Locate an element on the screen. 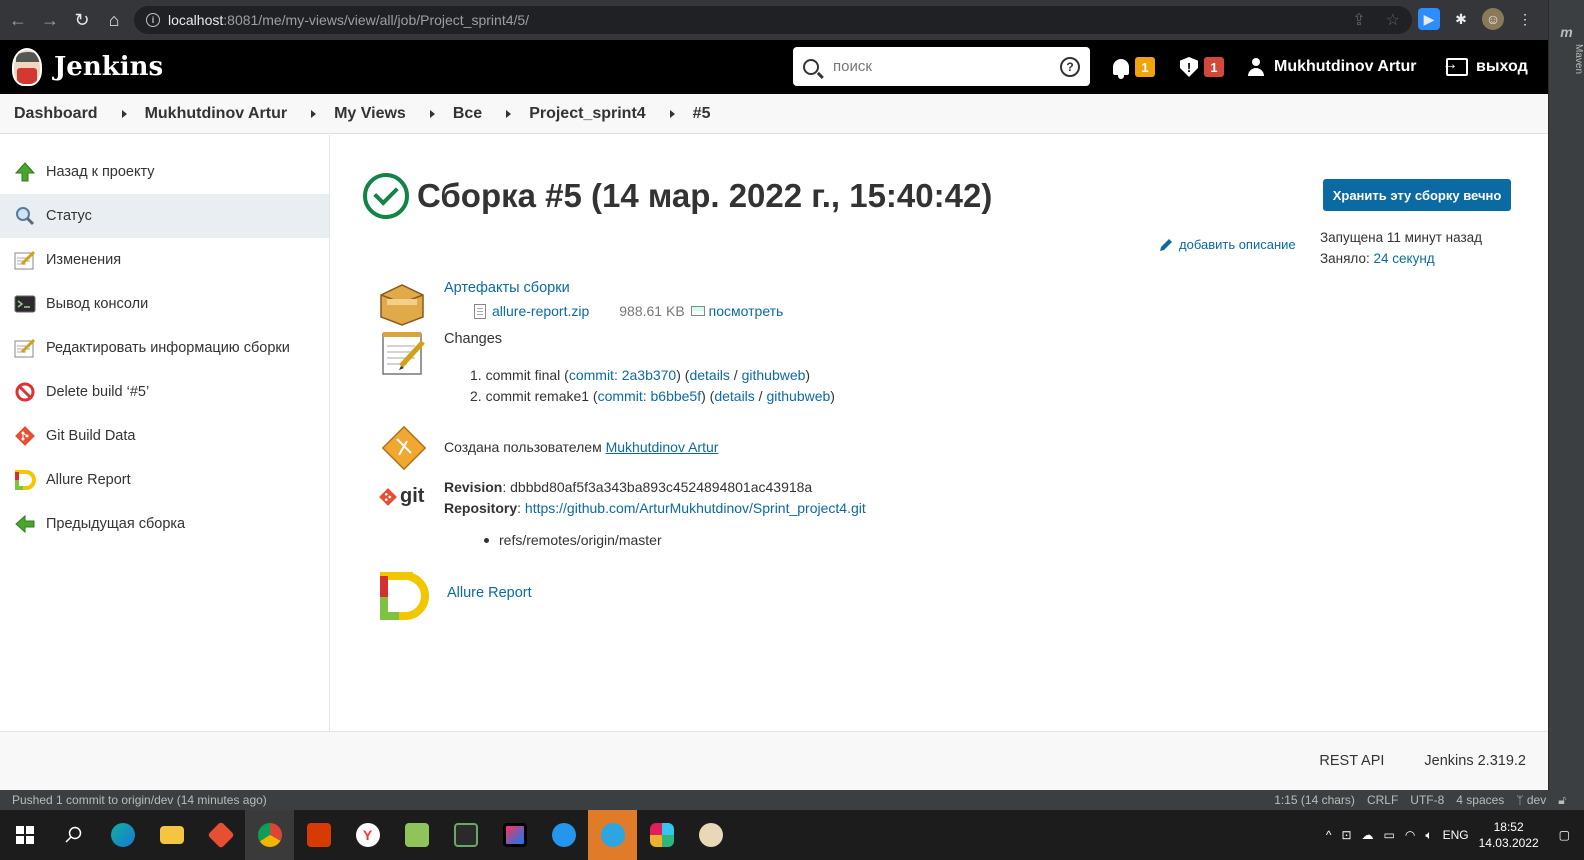 The image size is (1584, 860). docker-icon is located at coordinates (563, 835).